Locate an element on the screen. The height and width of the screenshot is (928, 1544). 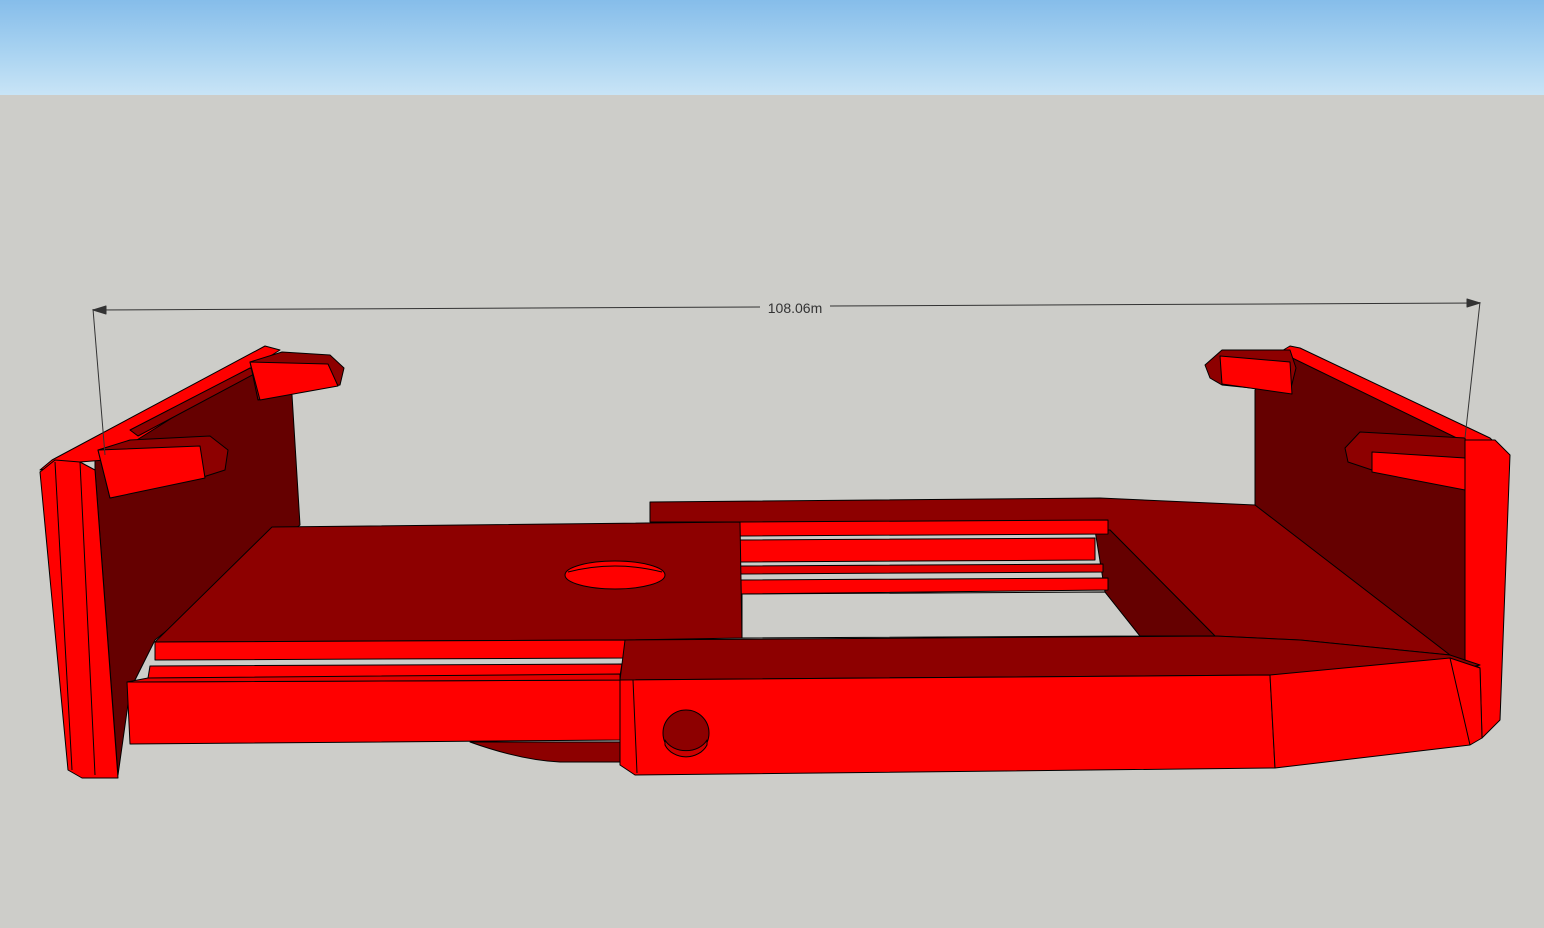
front-bar-end is located at coordinates (1376, 713).